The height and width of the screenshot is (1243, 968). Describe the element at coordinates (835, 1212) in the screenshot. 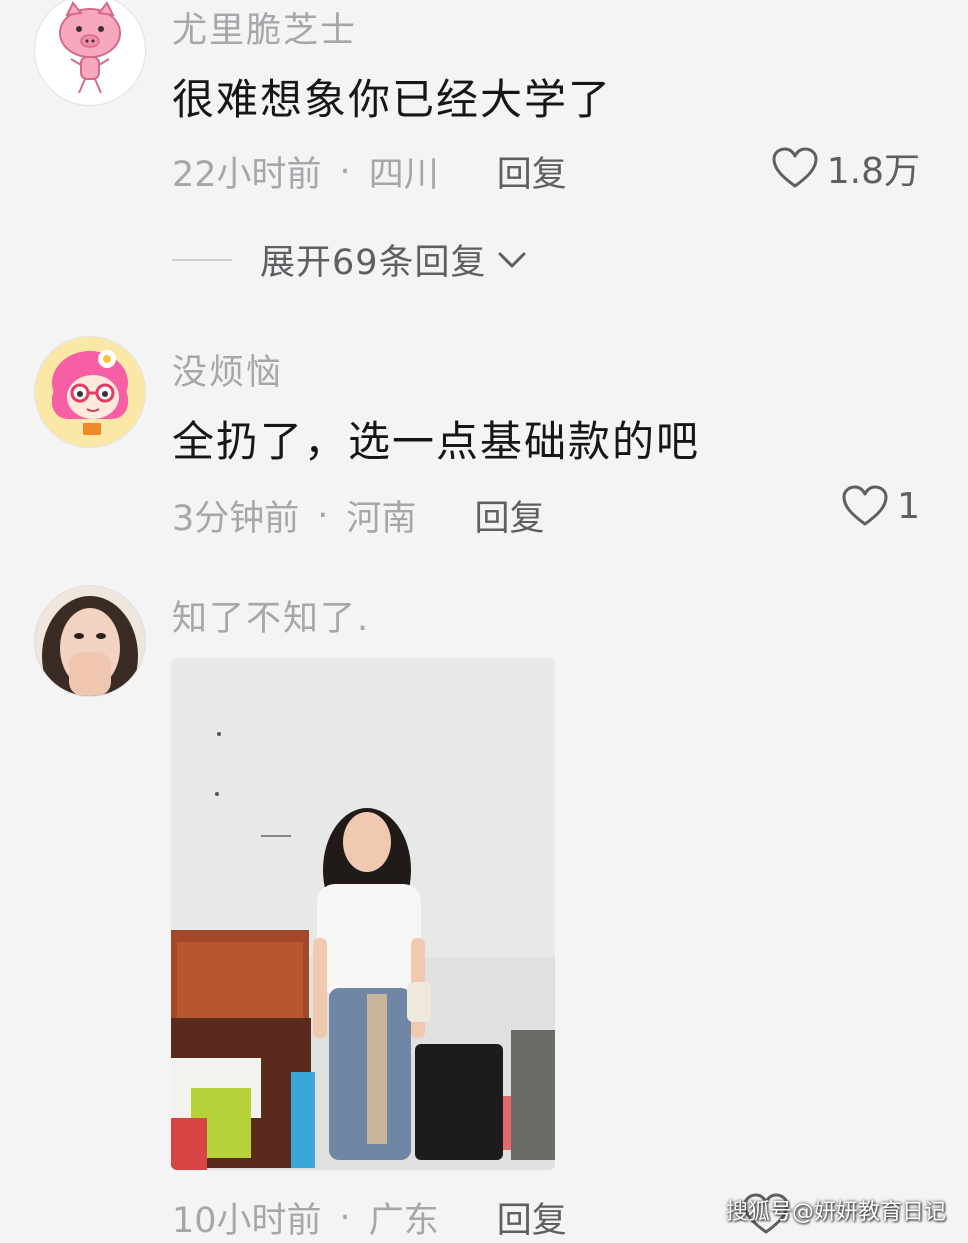

I see `watermark: 搜狐号@妍妍教育日记` at that location.